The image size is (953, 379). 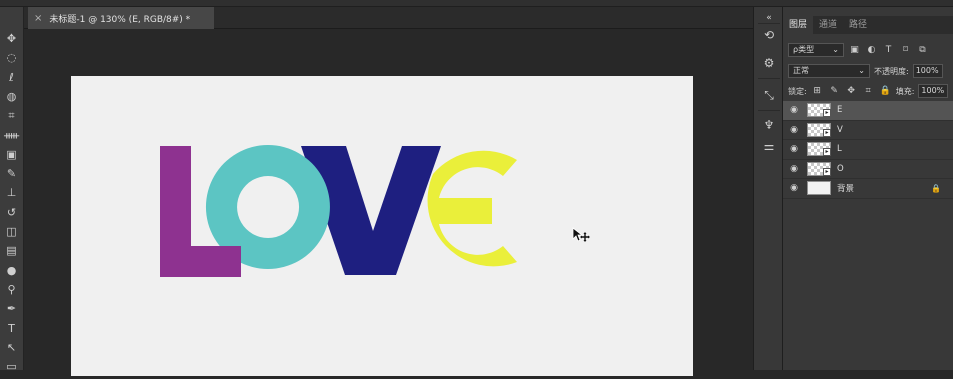 I want to click on layer-row: ◉ ▸ O, so click(x=868, y=169).